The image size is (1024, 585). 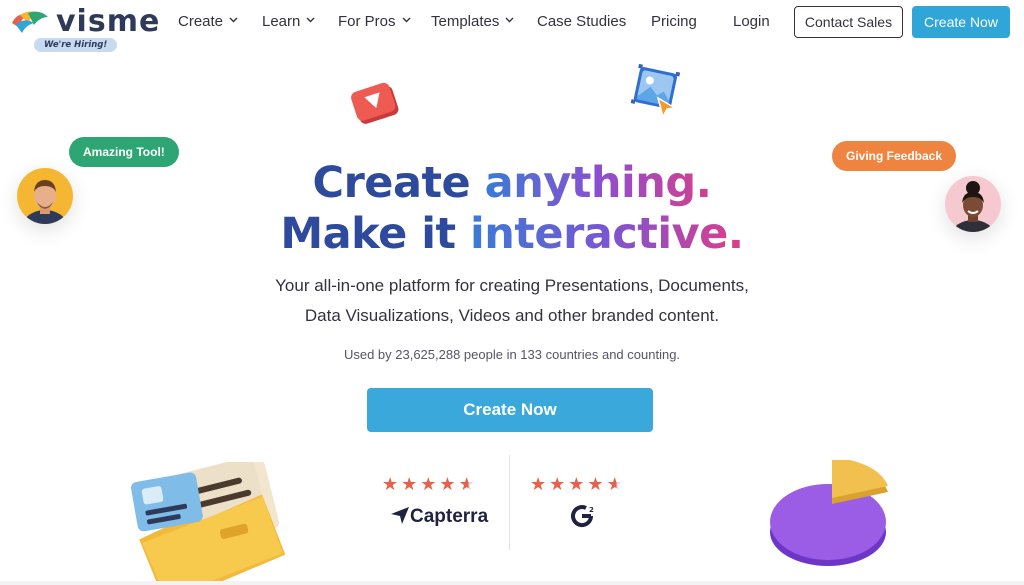 I want to click on svg-text: 2, so click(x=591, y=510).